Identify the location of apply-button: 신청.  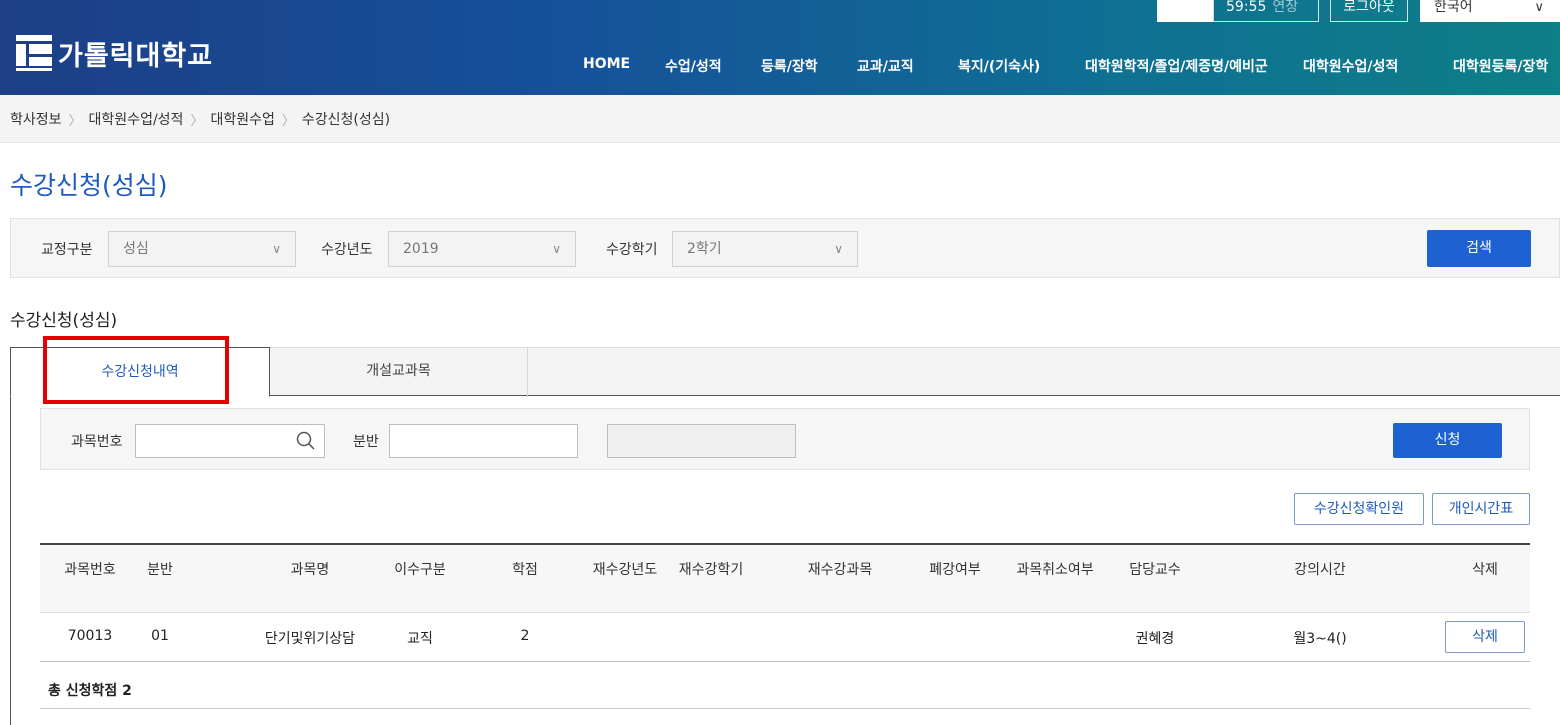
(1447, 440).